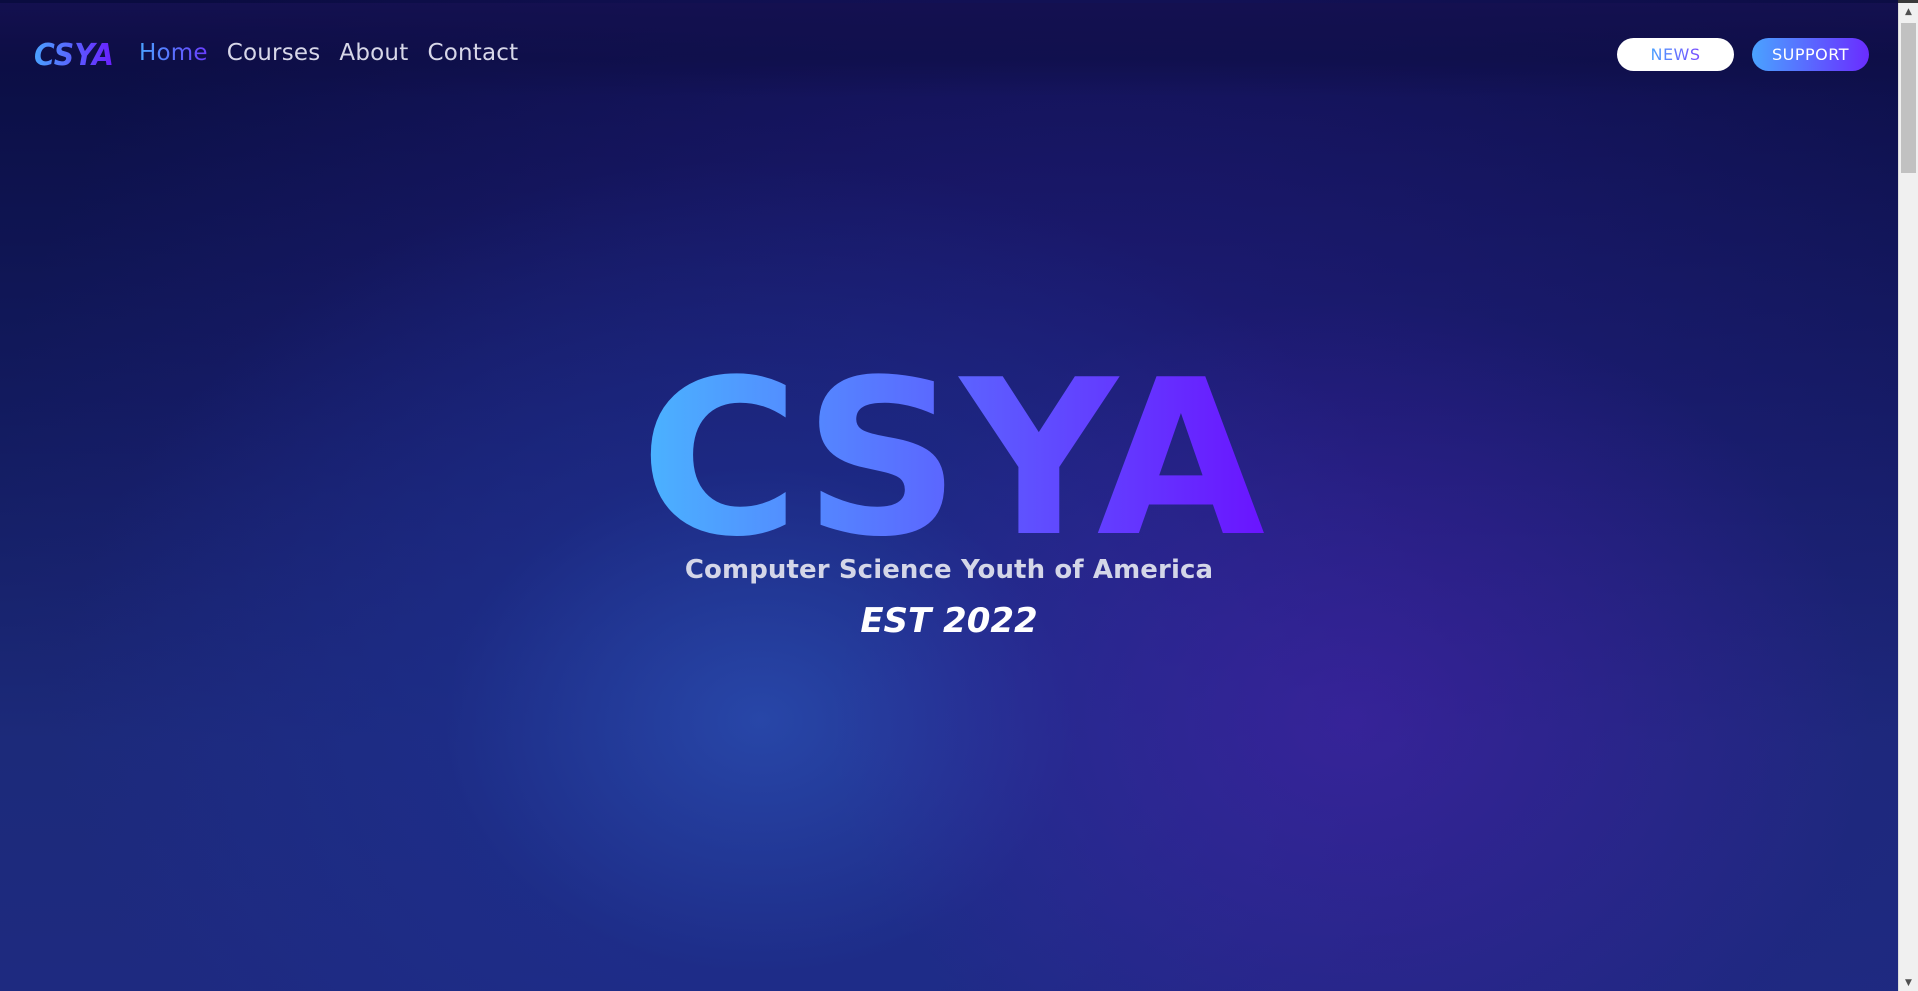 The width and height of the screenshot is (1918, 991). I want to click on hero-established: EST 2022, so click(949, 621).